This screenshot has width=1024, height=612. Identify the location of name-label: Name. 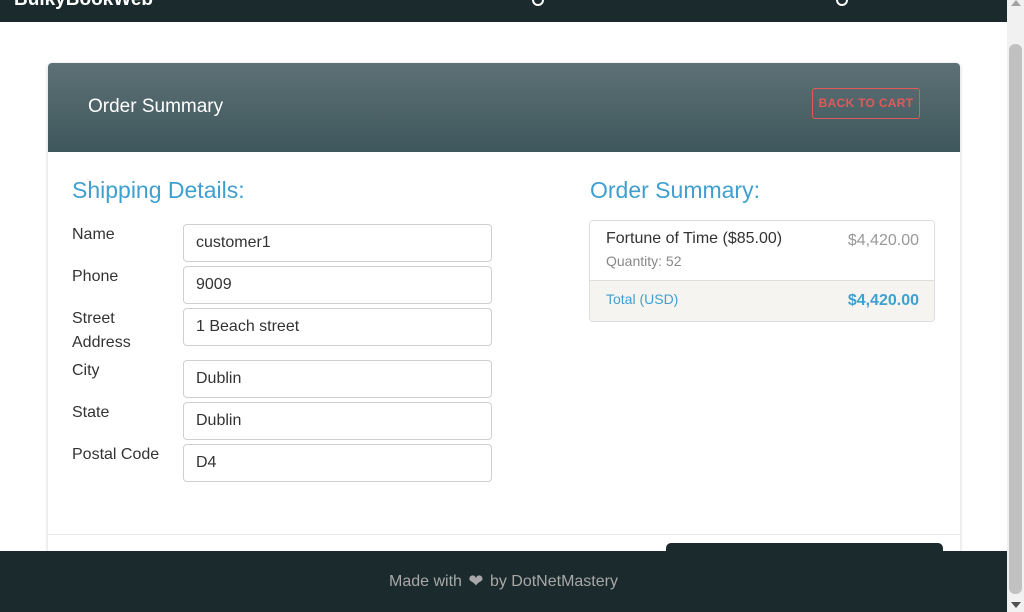
(93, 234).